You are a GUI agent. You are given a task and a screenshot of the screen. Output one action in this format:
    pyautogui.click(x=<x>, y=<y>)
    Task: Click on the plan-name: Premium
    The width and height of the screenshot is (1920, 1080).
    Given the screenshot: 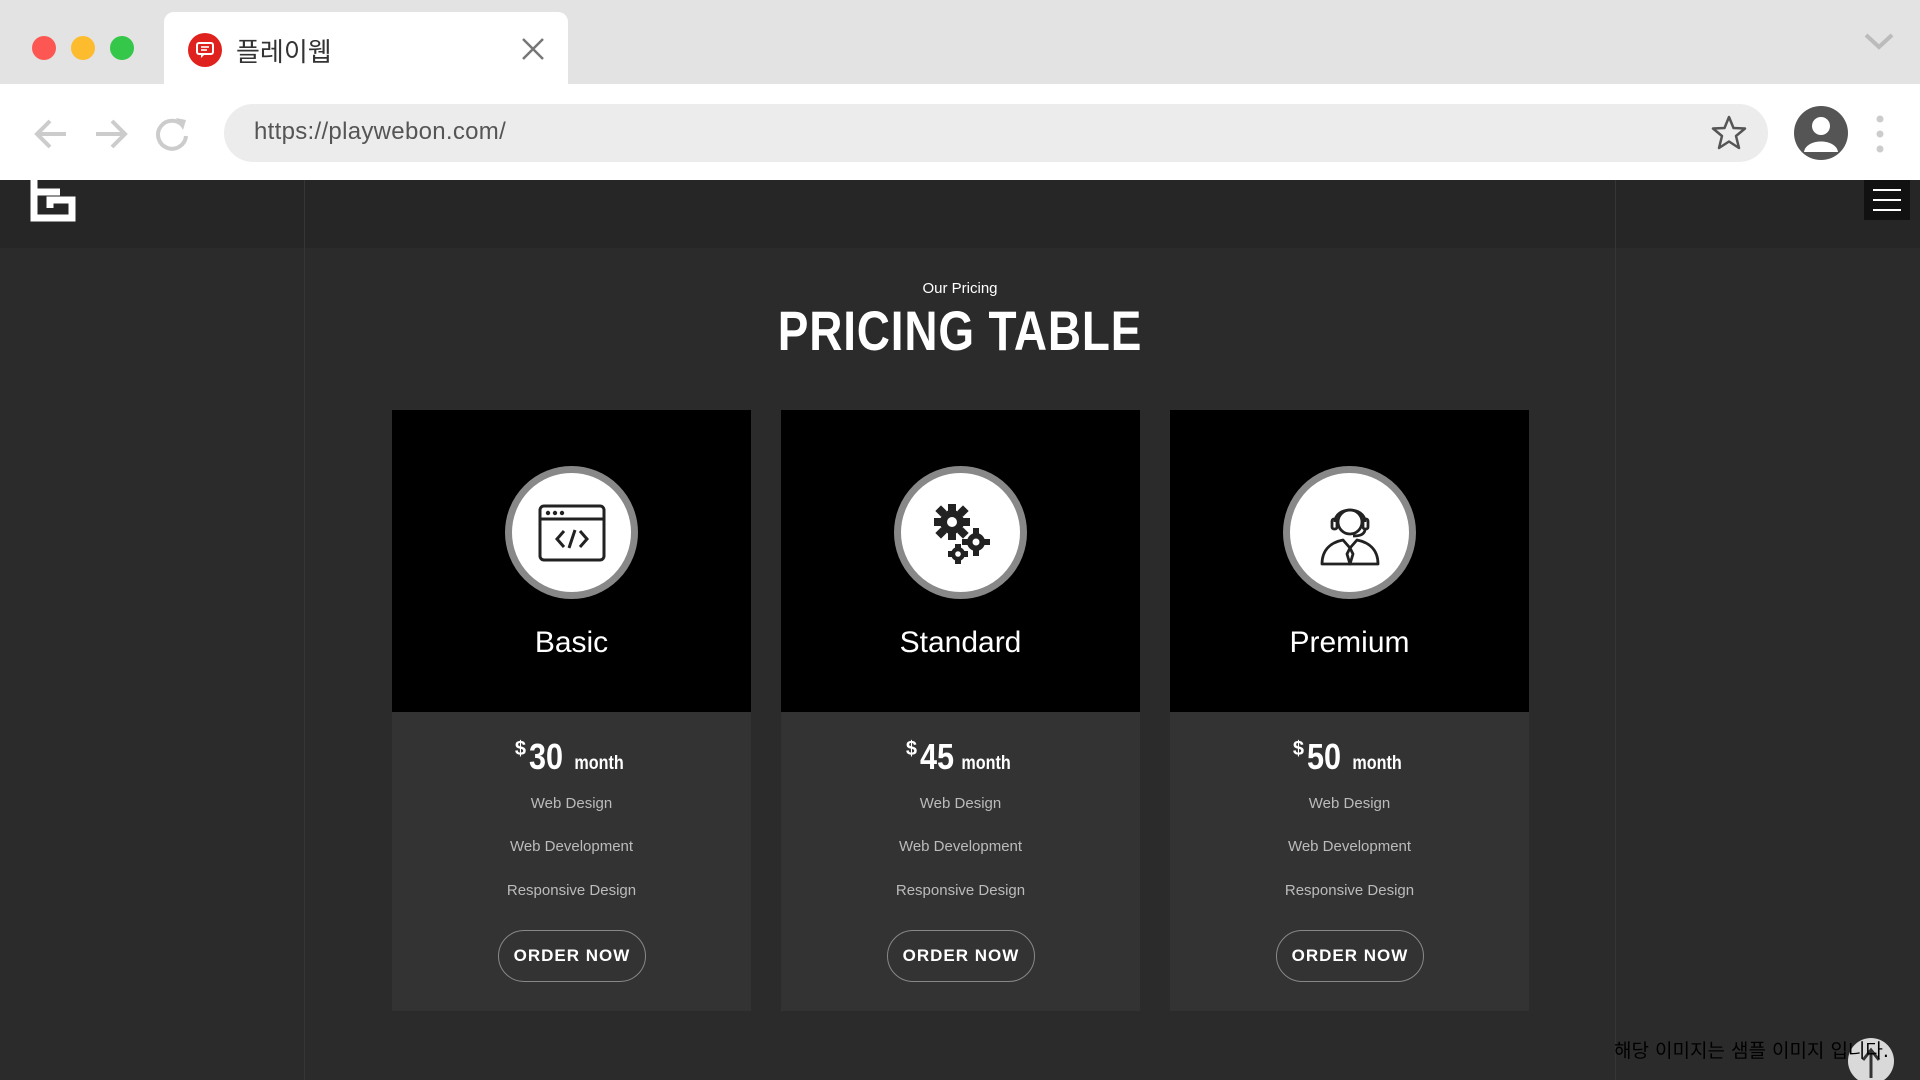 What is the action you would take?
    pyautogui.click(x=1349, y=642)
    